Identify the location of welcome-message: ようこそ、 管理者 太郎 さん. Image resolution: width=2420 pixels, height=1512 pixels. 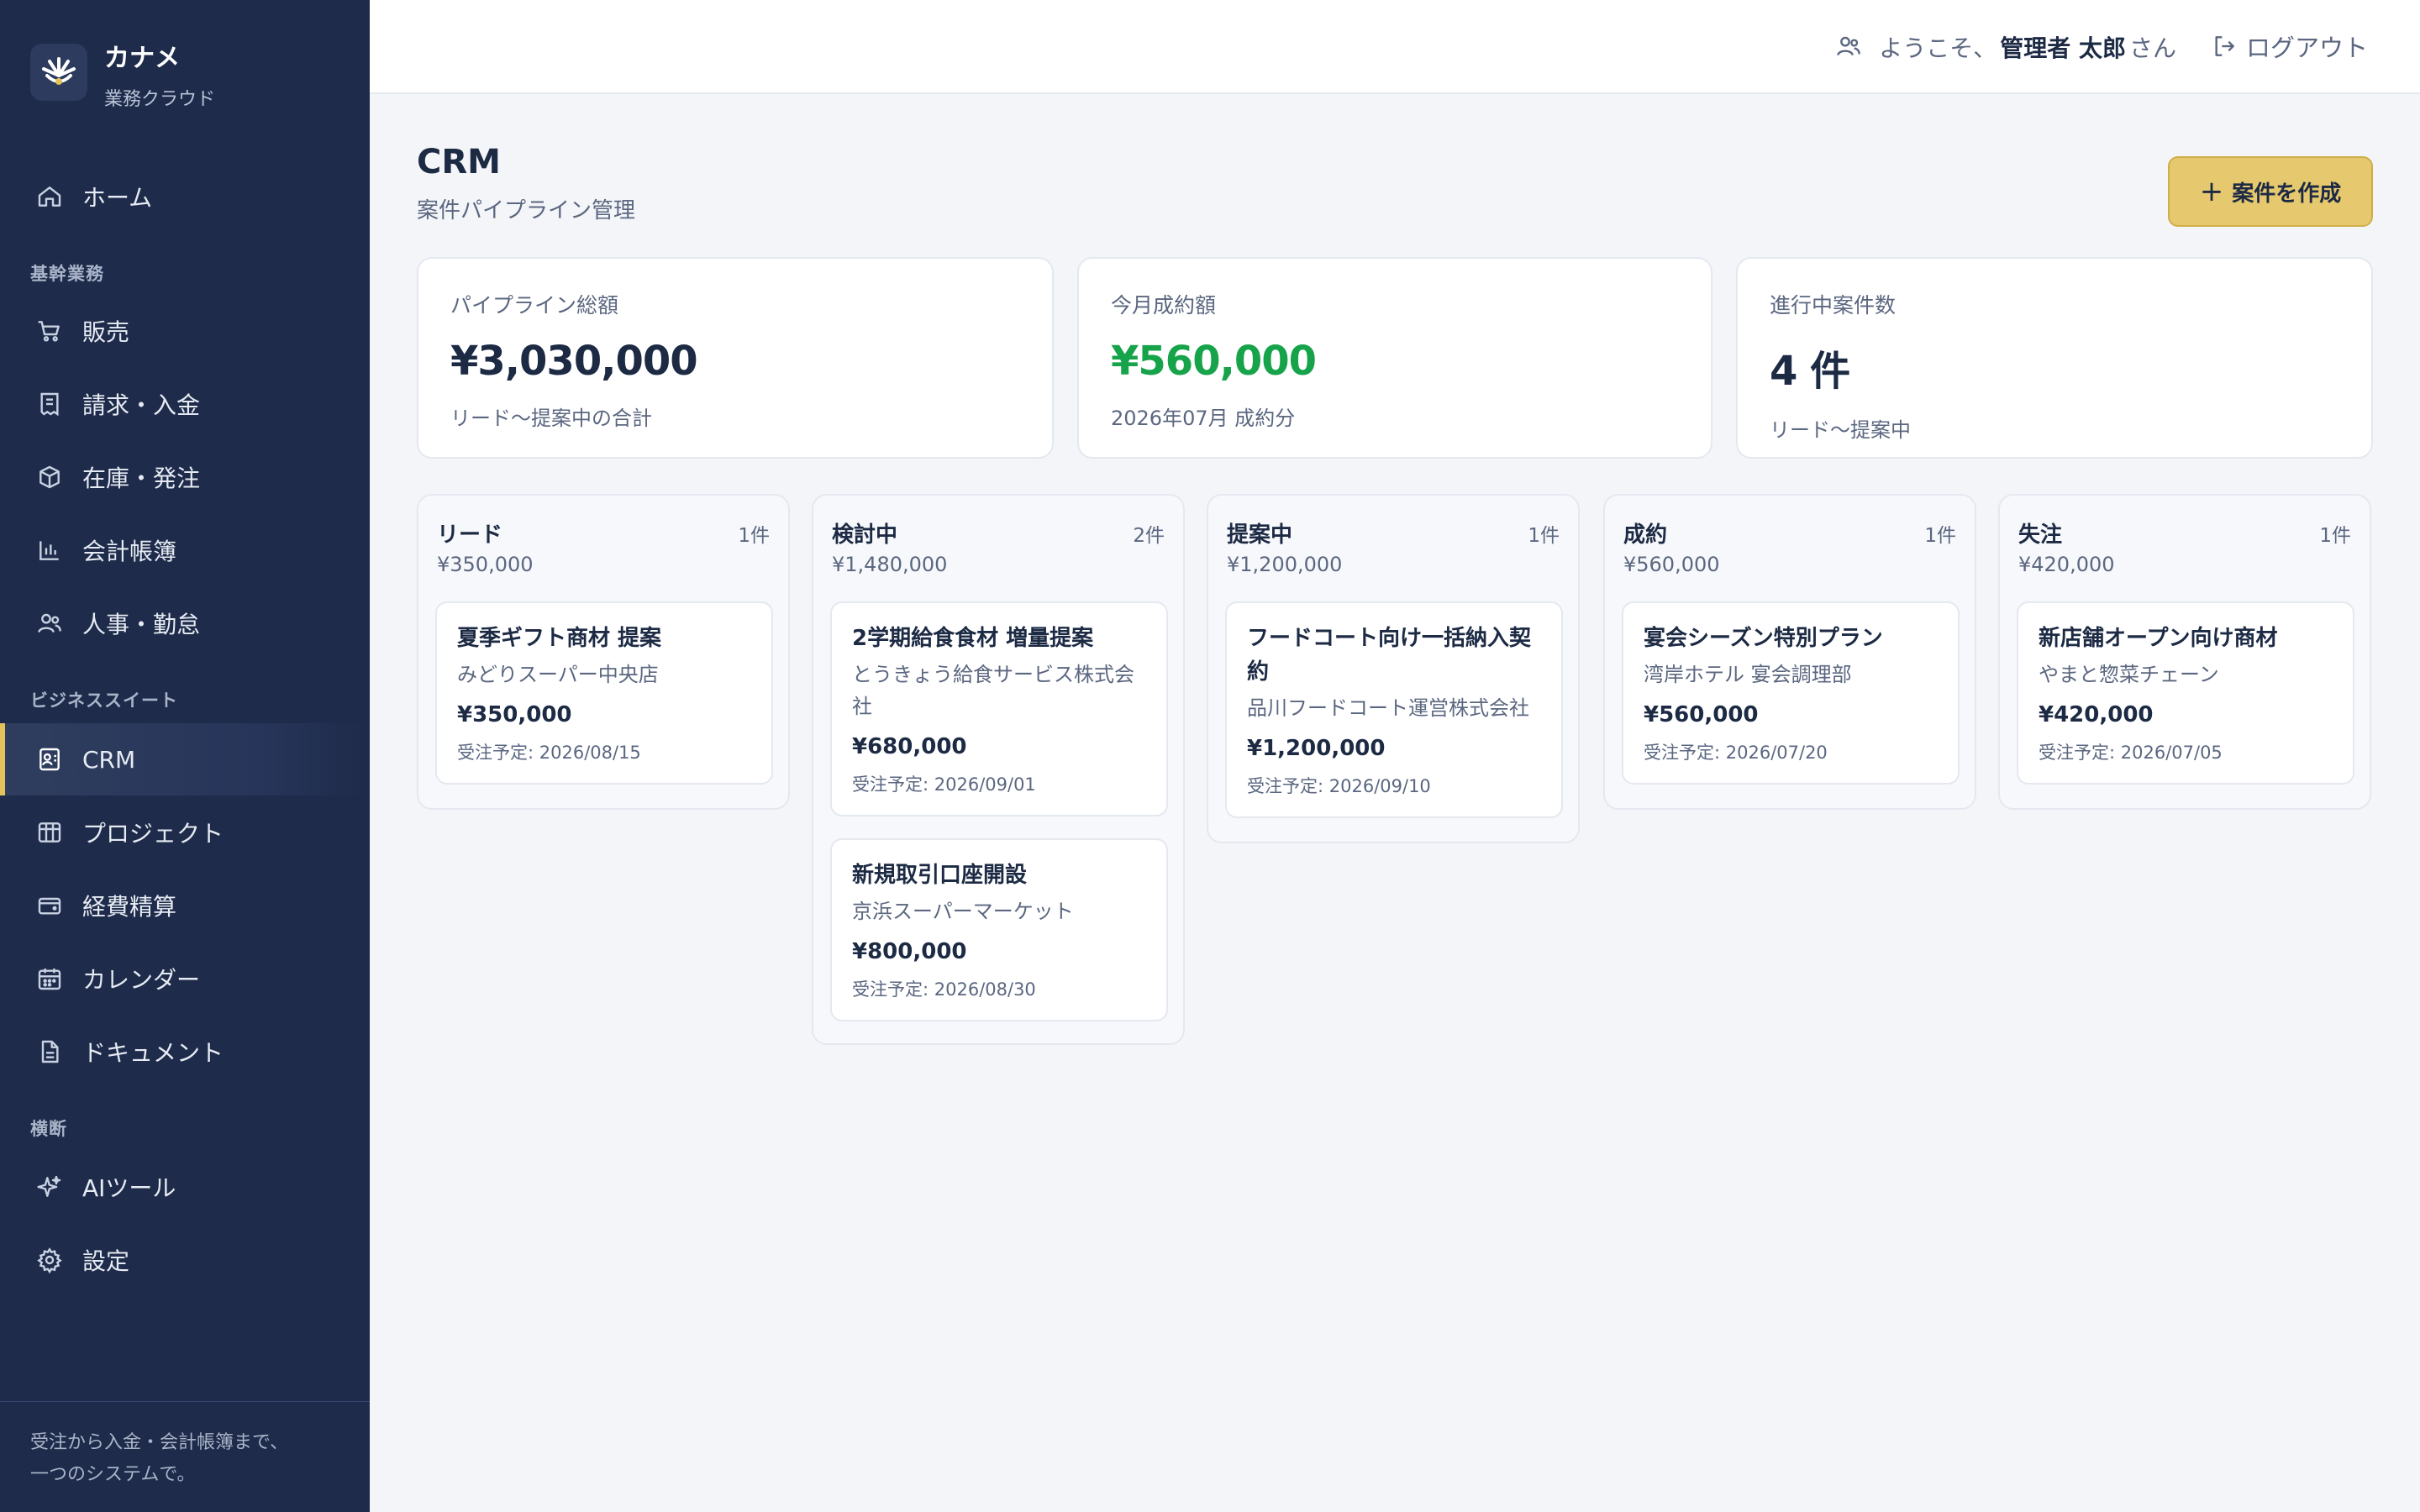
(2005, 47).